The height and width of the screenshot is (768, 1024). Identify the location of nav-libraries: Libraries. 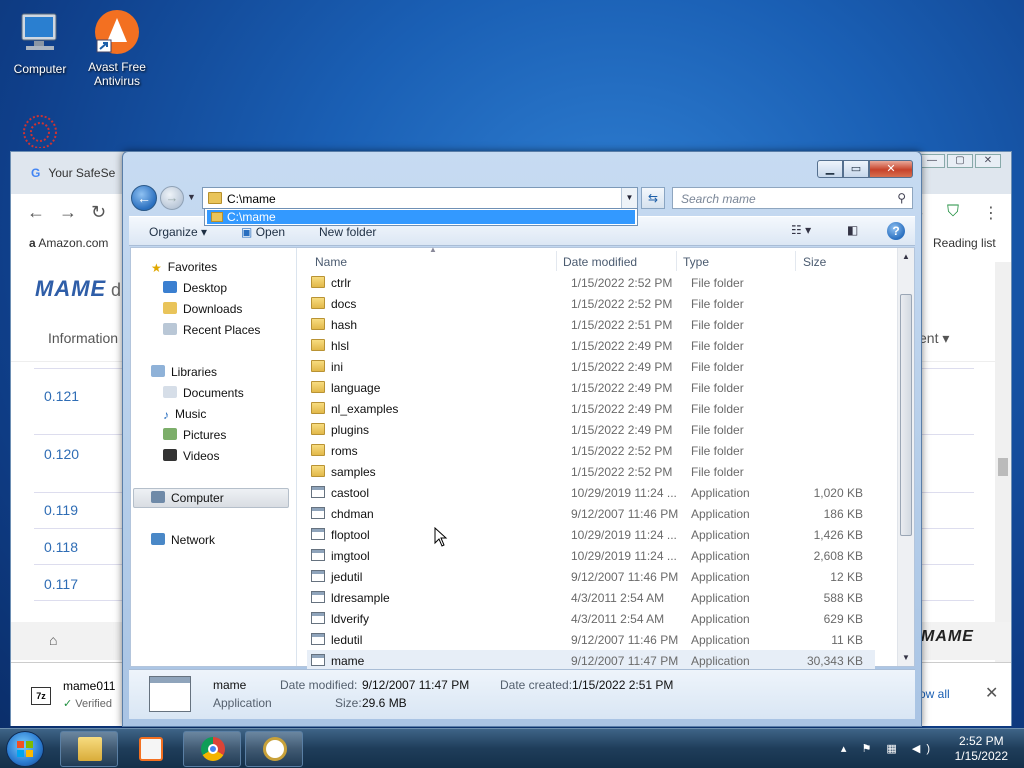
(184, 372).